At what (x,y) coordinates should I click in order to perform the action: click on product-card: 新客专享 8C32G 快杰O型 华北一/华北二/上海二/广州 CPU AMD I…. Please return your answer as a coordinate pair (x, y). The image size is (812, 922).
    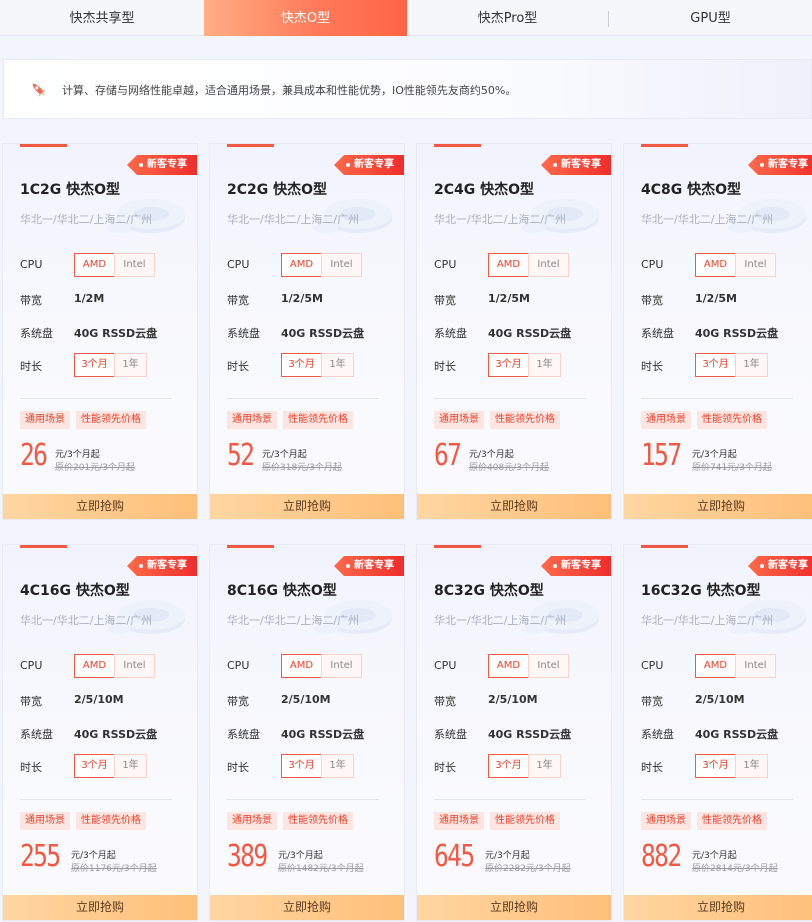
    Looking at the image, I should click on (514, 732).